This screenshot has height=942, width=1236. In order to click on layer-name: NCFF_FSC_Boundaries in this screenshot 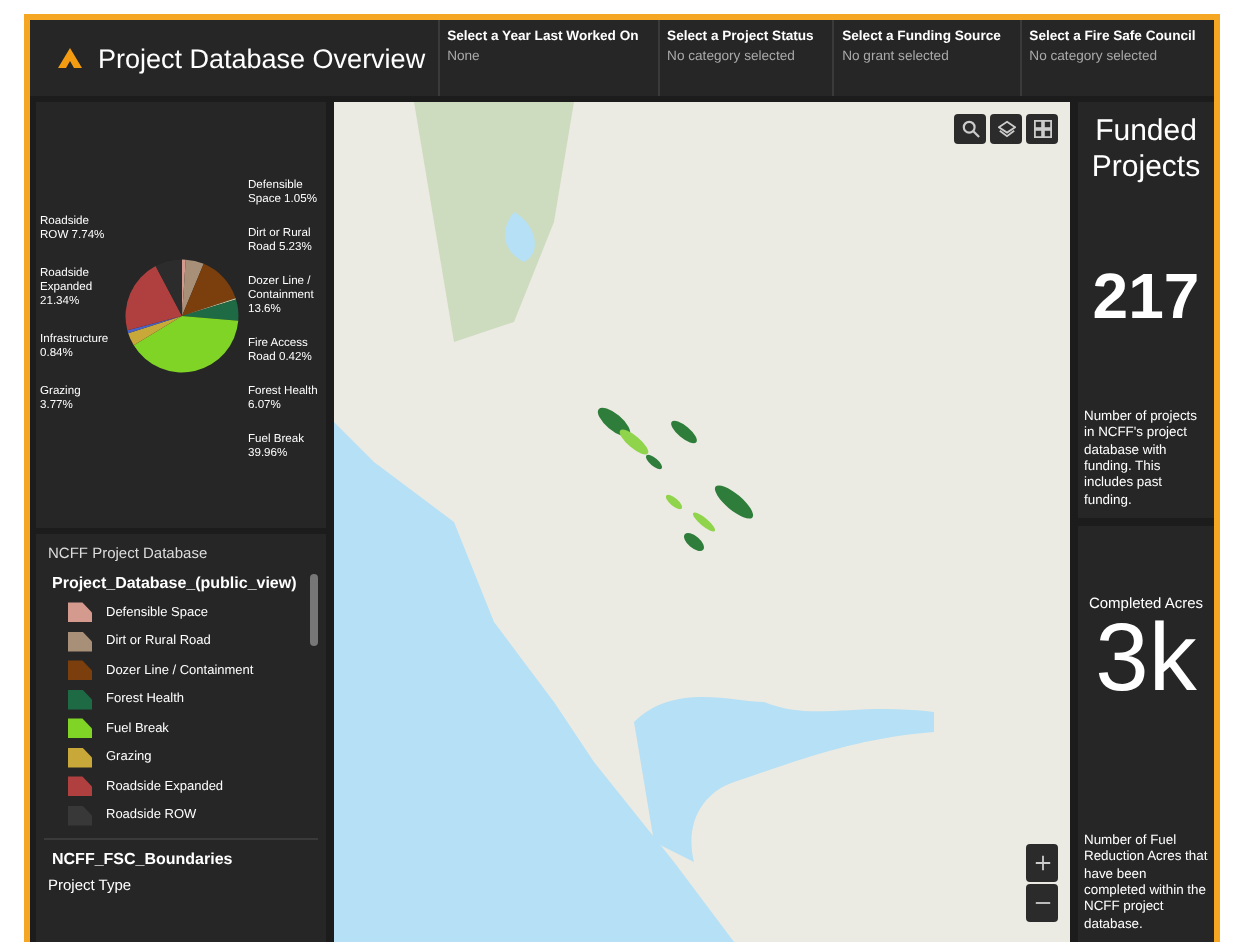, I will do `click(142, 860)`.